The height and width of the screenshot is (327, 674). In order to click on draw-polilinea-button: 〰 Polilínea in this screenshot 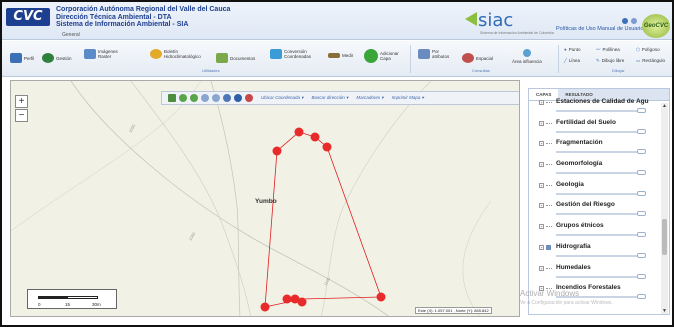, I will do `click(608, 49)`.